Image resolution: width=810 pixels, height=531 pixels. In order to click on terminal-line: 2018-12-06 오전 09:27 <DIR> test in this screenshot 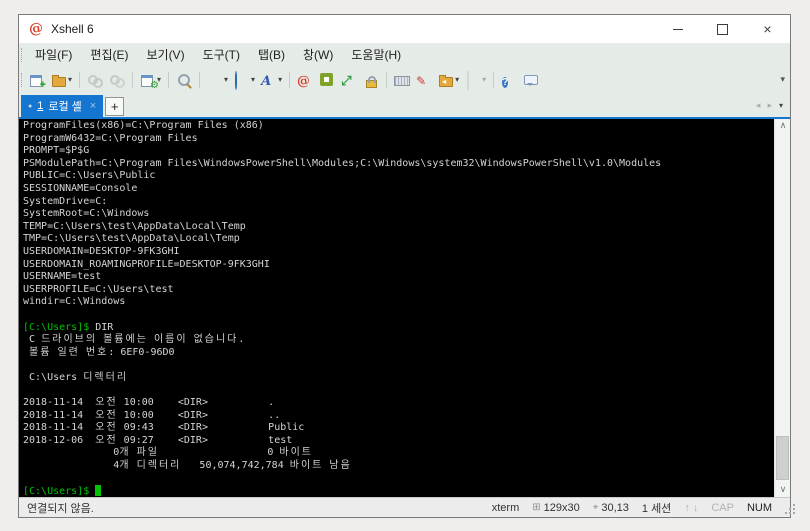, I will do `click(158, 440)`.